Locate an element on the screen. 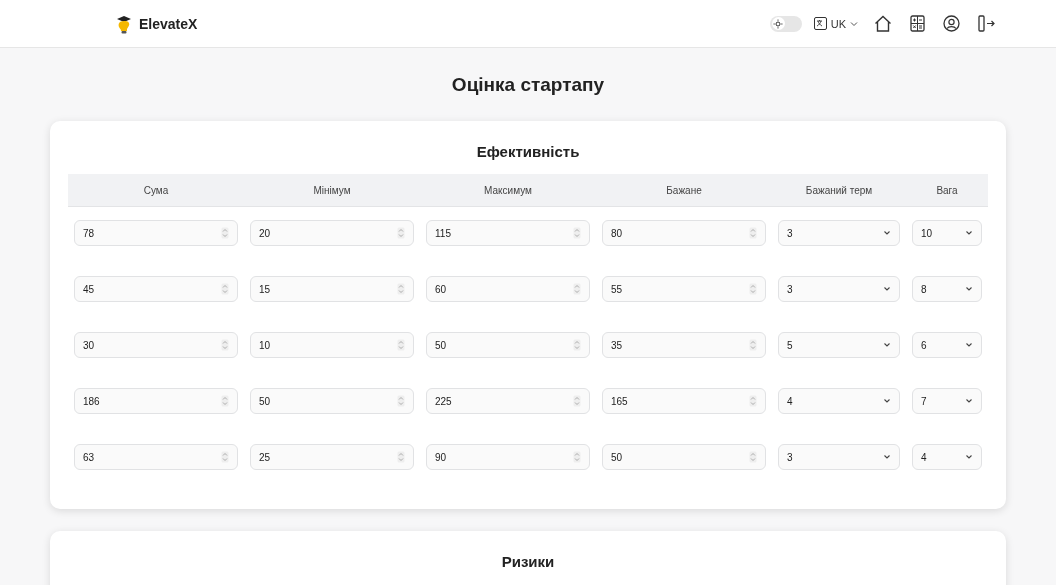 The image size is (1056, 585). number-field: 45 is located at coordinates (156, 289).